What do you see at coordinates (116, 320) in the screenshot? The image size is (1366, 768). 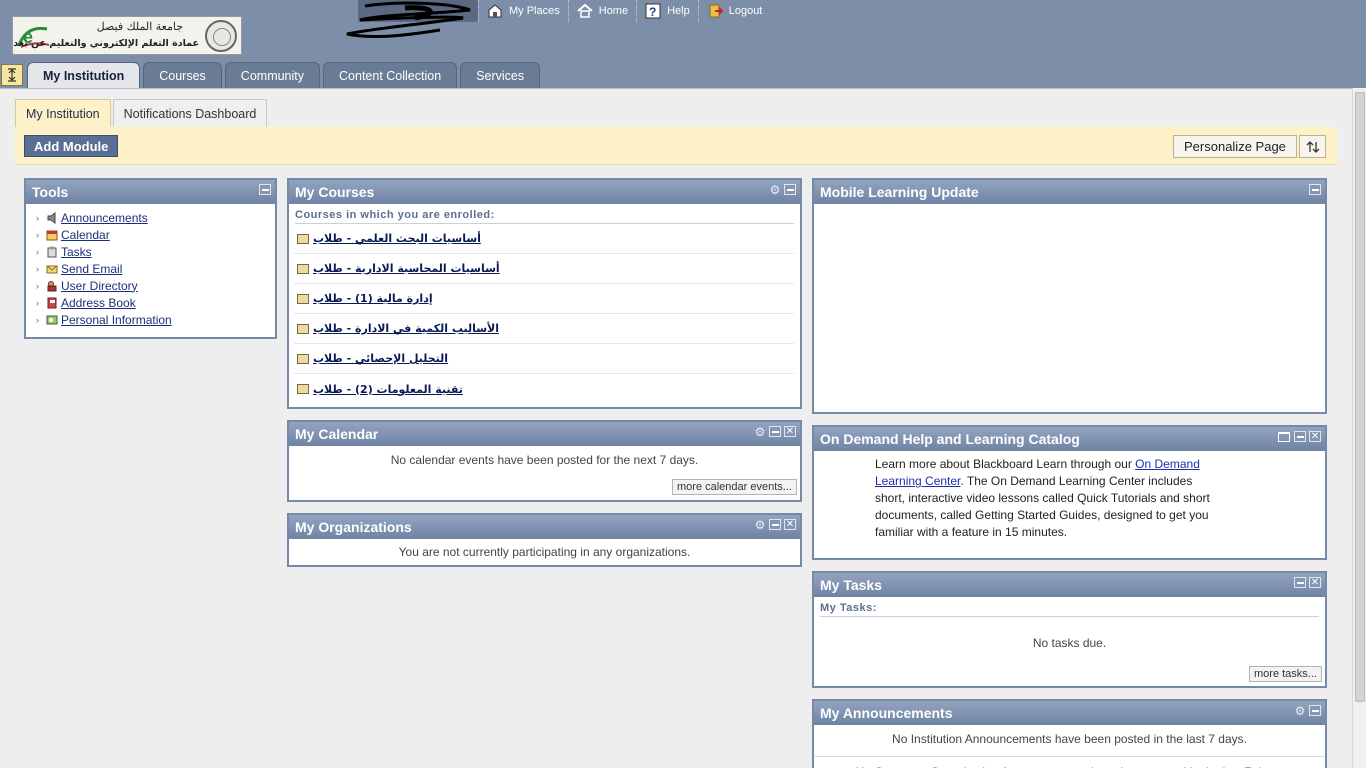 I see `personal-information-link: Personal Information` at bounding box center [116, 320].